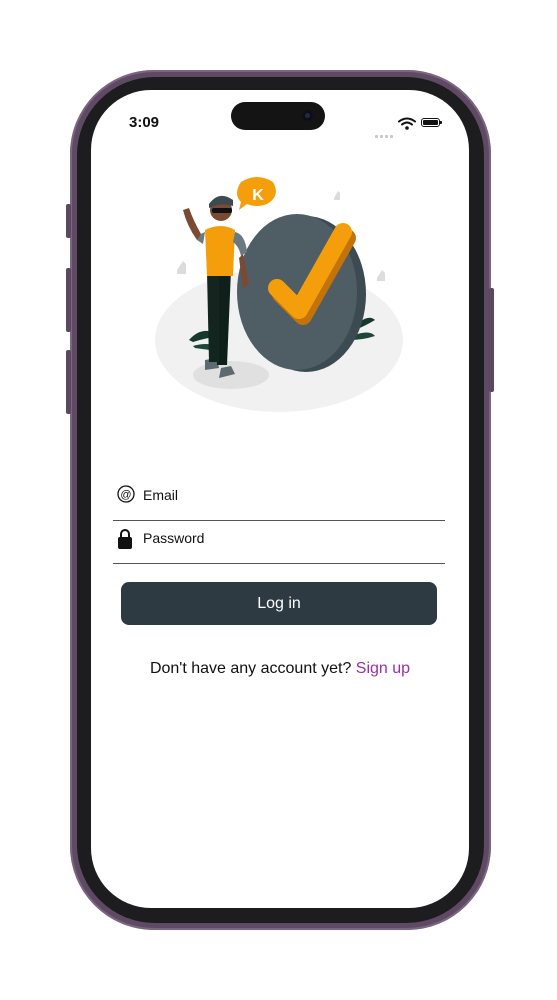  Describe the element at coordinates (307, 115) in the screenshot. I see `camera-icon` at that location.